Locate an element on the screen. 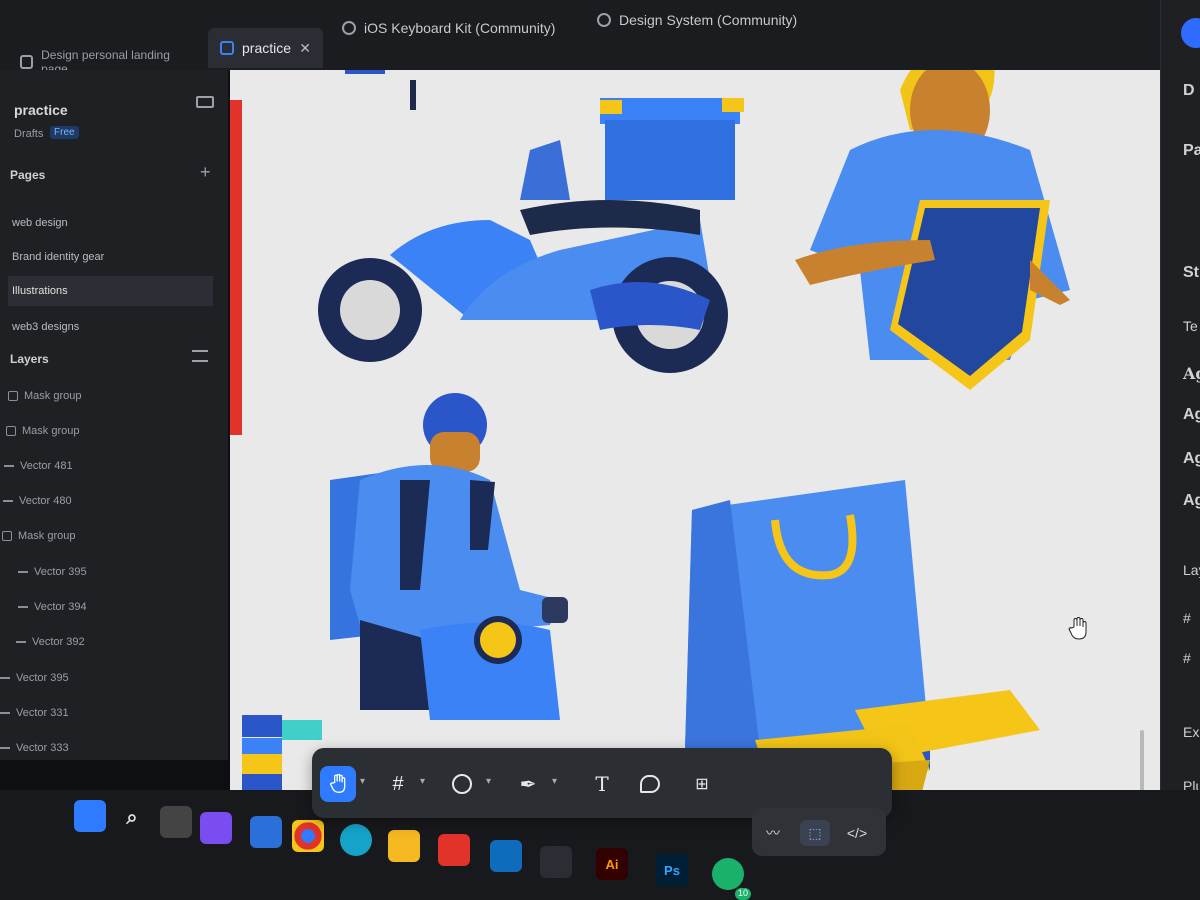 Image resolution: width=1200 pixels, height=900 pixels. dev-mode-toggle: 〰 ⬚ </> is located at coordinates (819, 832).